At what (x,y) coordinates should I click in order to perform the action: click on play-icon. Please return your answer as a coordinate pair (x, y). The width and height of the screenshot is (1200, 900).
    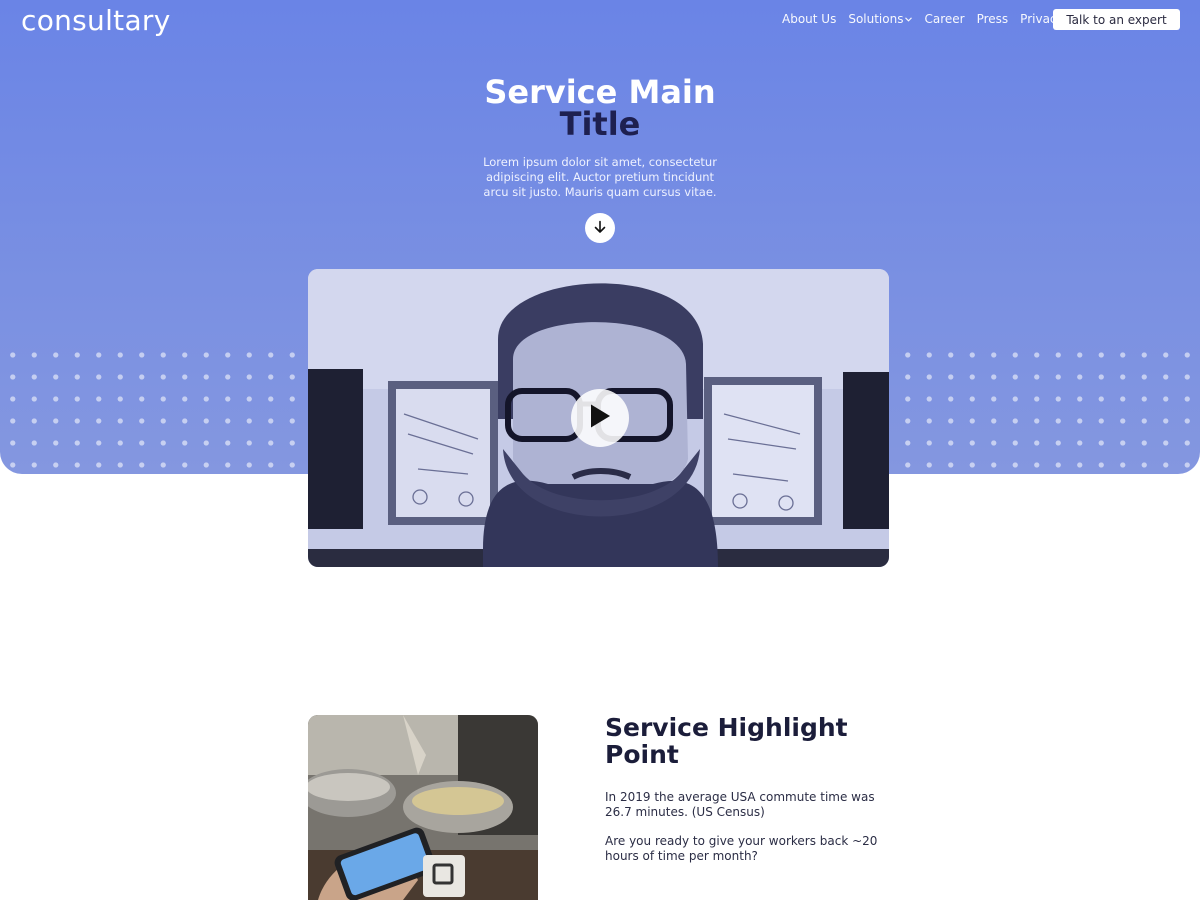
    Looking at the image, I should click on (600, 418).